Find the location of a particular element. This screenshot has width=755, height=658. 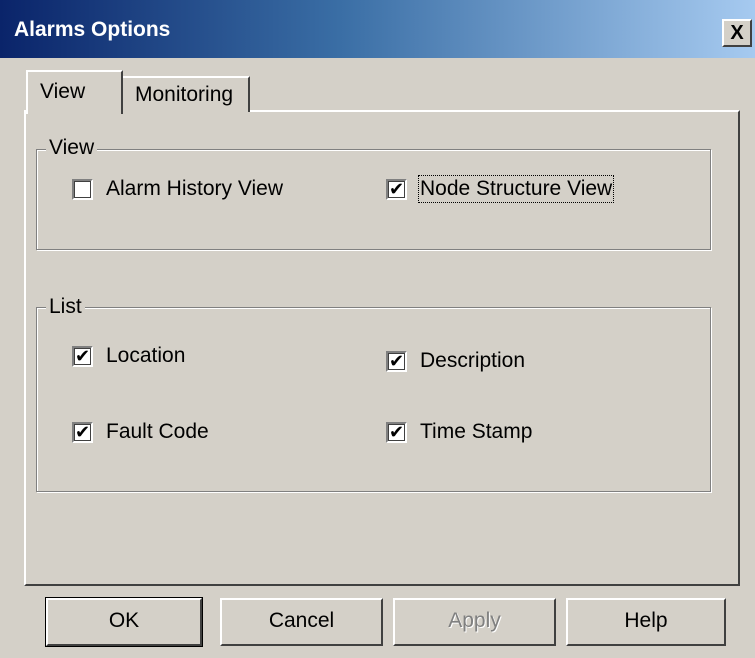

time-stamp-checkbox: ✔ Time Stamp is located at coordinates (459, 432).